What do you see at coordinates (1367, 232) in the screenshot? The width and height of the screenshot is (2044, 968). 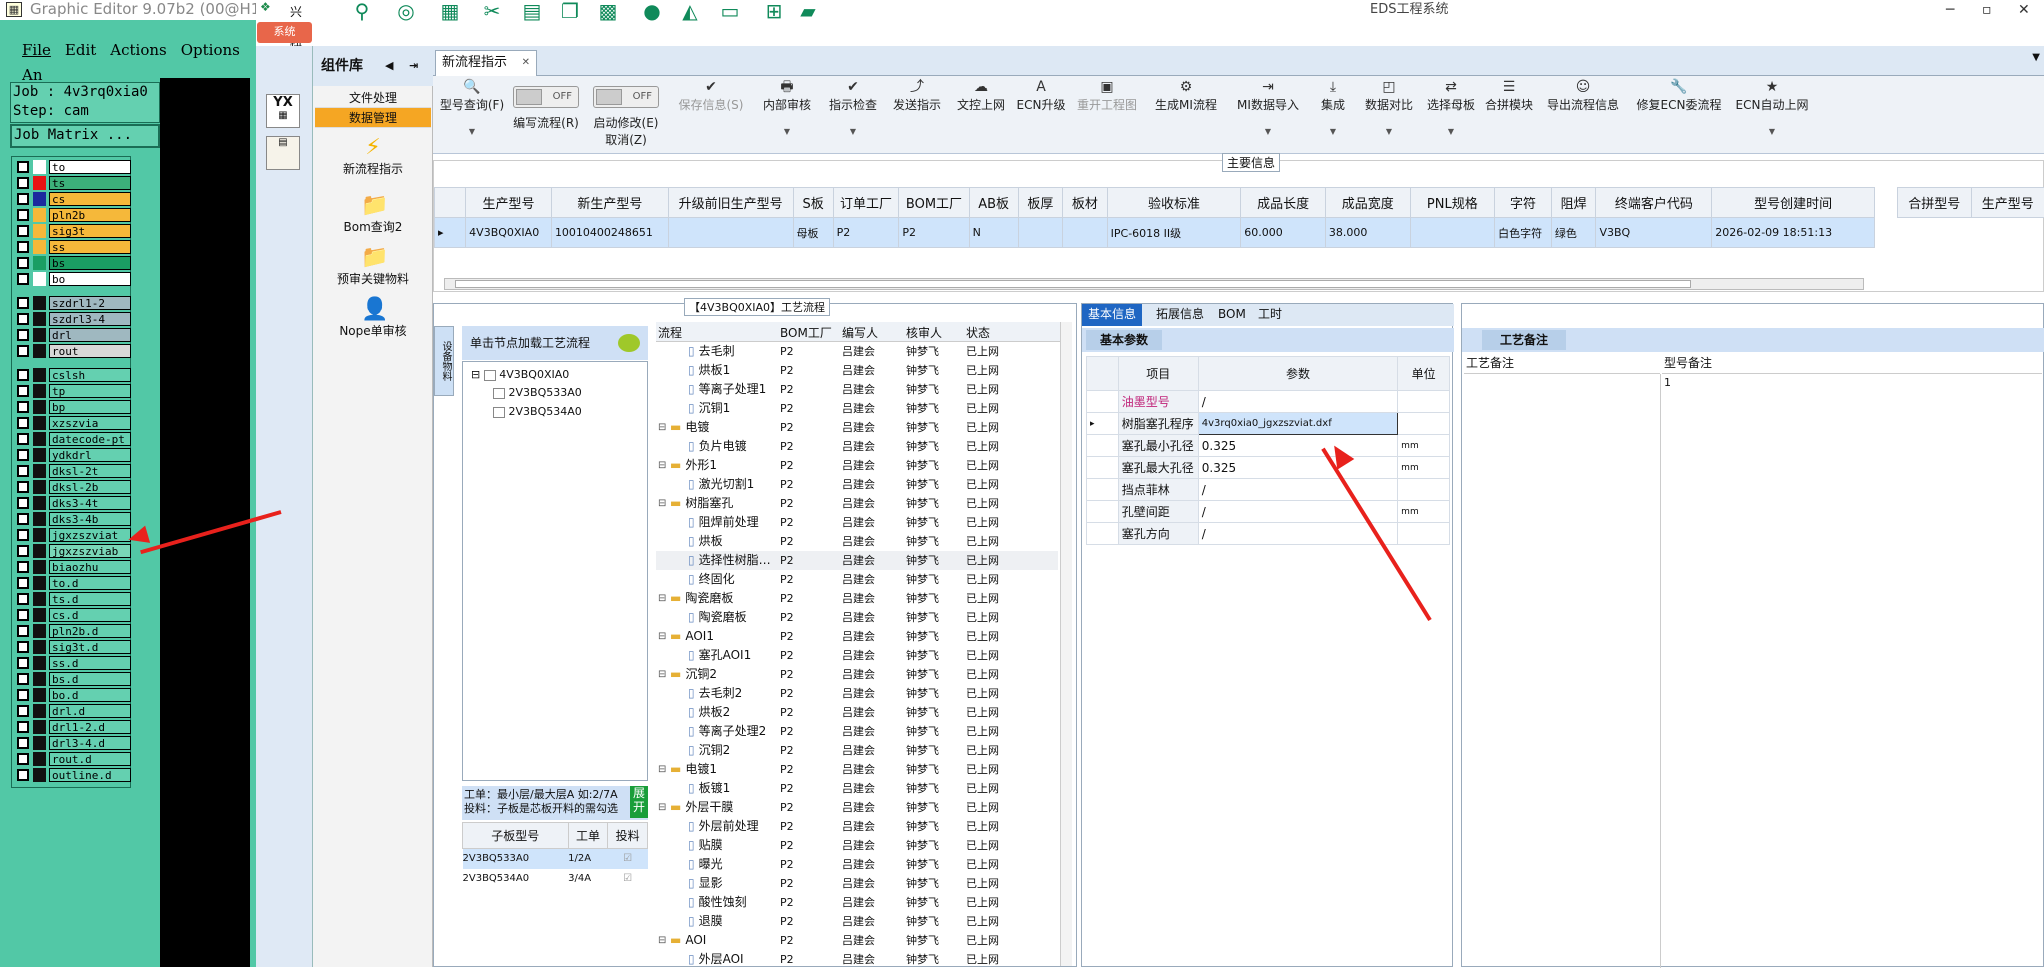 I see `cell-main-11: 38.000` at bounding box center [1367, 232].